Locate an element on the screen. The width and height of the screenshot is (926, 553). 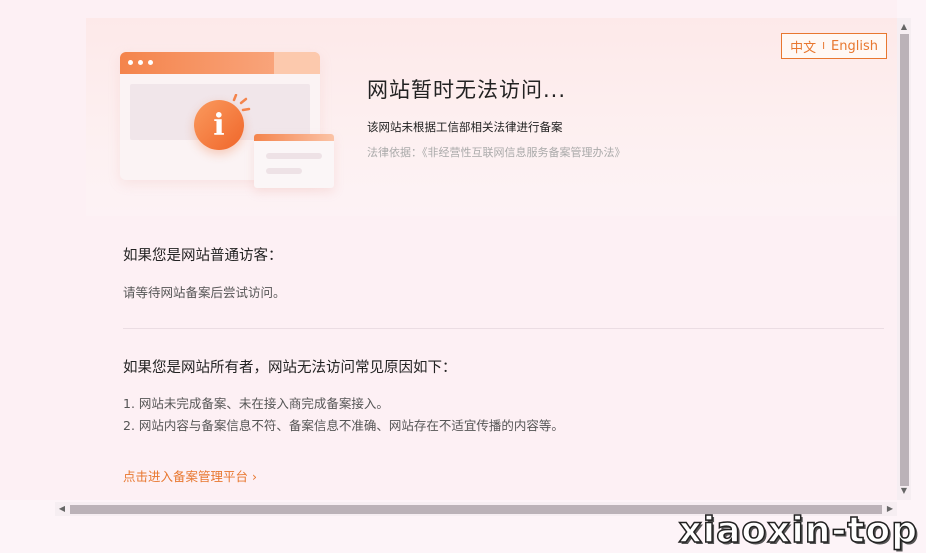
visitor-section: 如果您是网站普通访客： 请等待网站备案后尝试访问。 is located at coordinates (204, 272).